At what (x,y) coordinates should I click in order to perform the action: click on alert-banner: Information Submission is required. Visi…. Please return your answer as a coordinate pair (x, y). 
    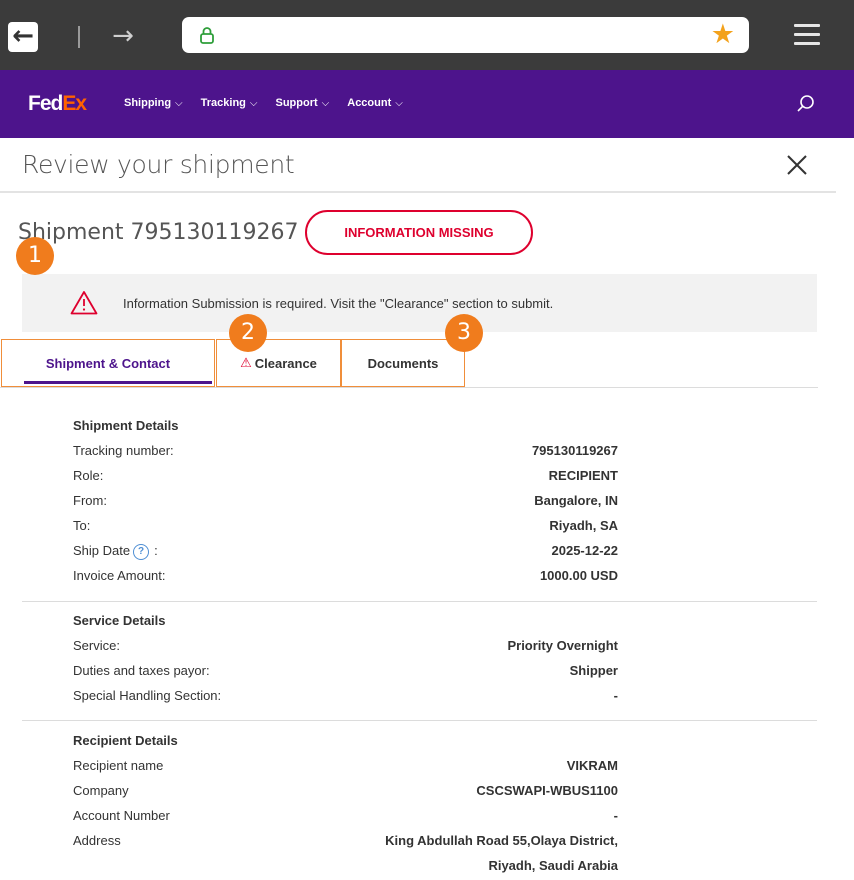
    Looking at the image, I should click on (419, 303).